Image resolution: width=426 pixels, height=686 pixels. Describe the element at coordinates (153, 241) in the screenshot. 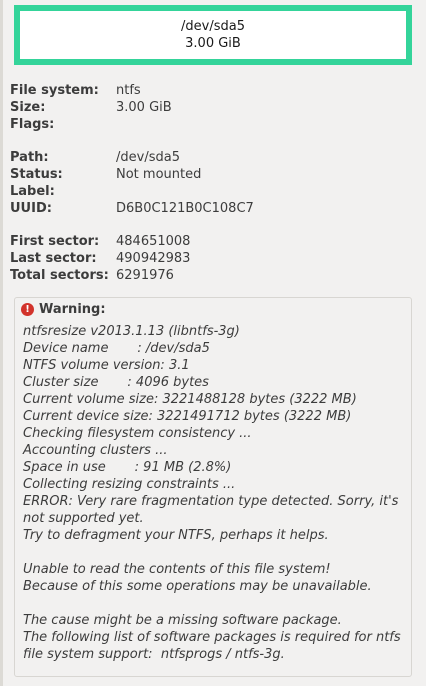

I see `prop-value: 484651008` at that location.